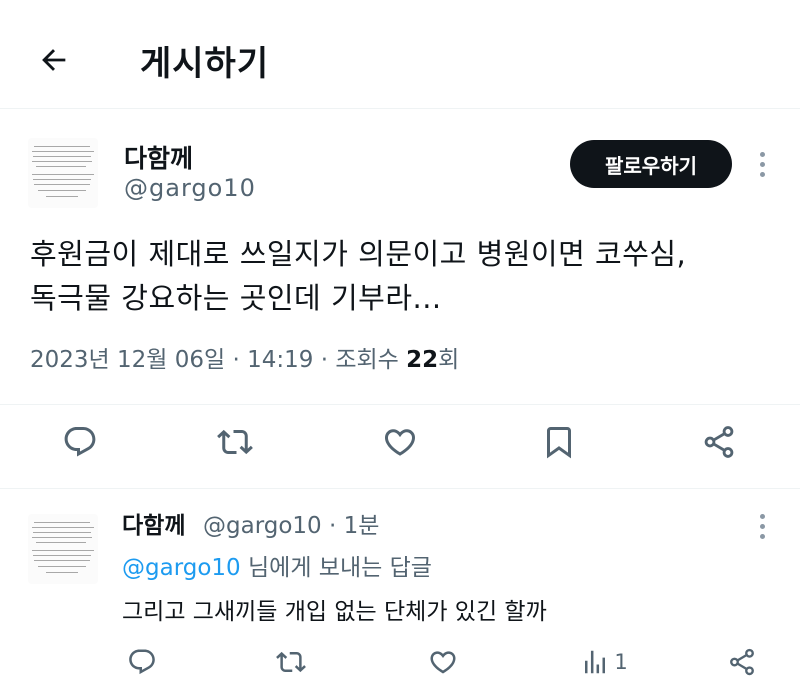 The image size is (800, 696). Describe the element at coordinates (358, 254) in the screenshot. I see `tweet-text-line: 후원금이 제대로 쓰일지가 의문이고 병원이면 코쑤심,` at that location.